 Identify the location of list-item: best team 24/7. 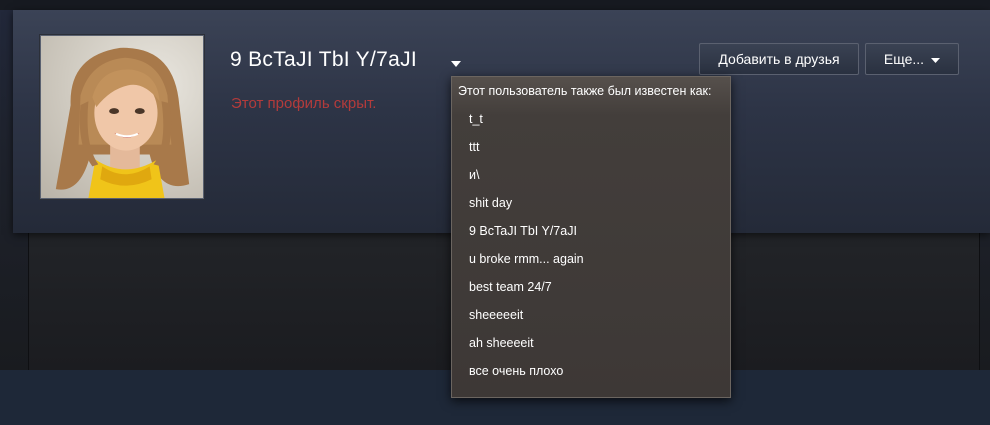
(591, 287).